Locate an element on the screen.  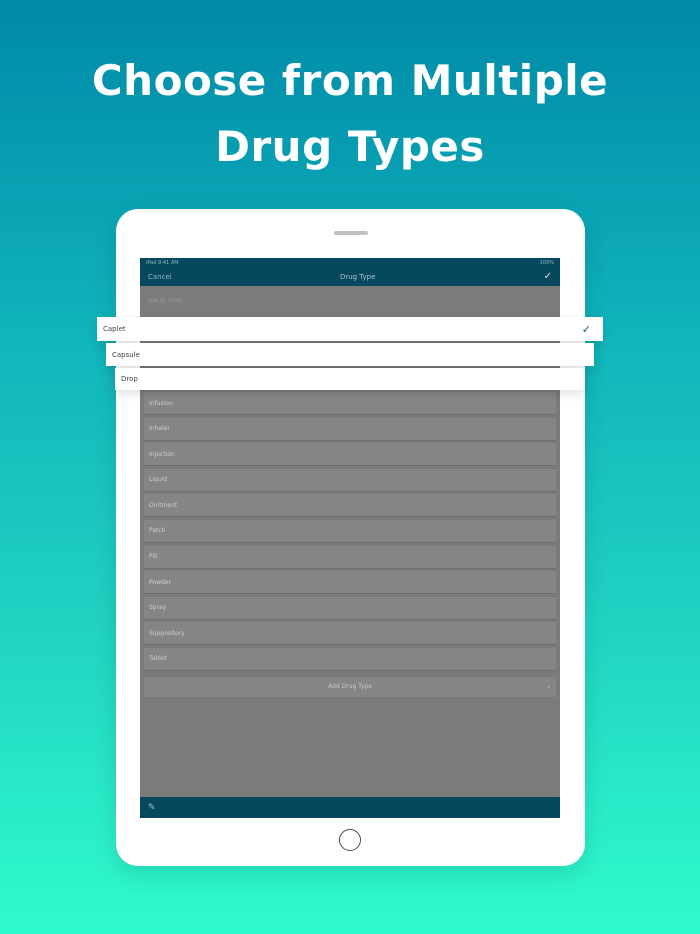
list-item: Inhaler is located at coordinates (350, 429).